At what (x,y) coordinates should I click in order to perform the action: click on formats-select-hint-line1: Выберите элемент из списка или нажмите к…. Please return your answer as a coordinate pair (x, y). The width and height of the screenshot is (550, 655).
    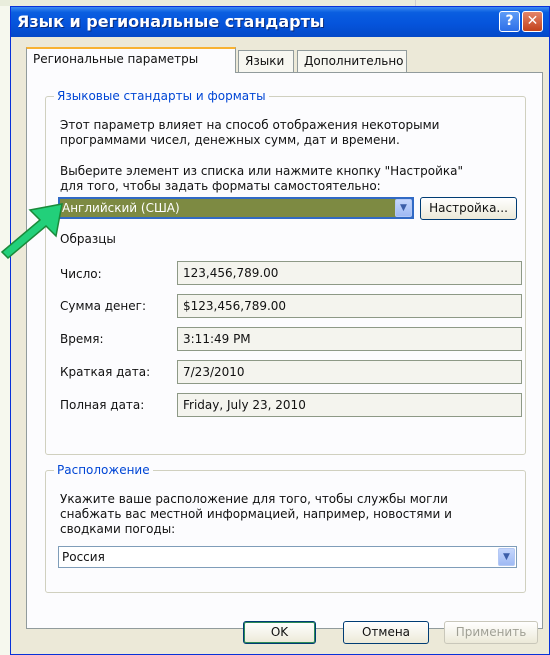
    Looking at the image, I should click on (262, 171).